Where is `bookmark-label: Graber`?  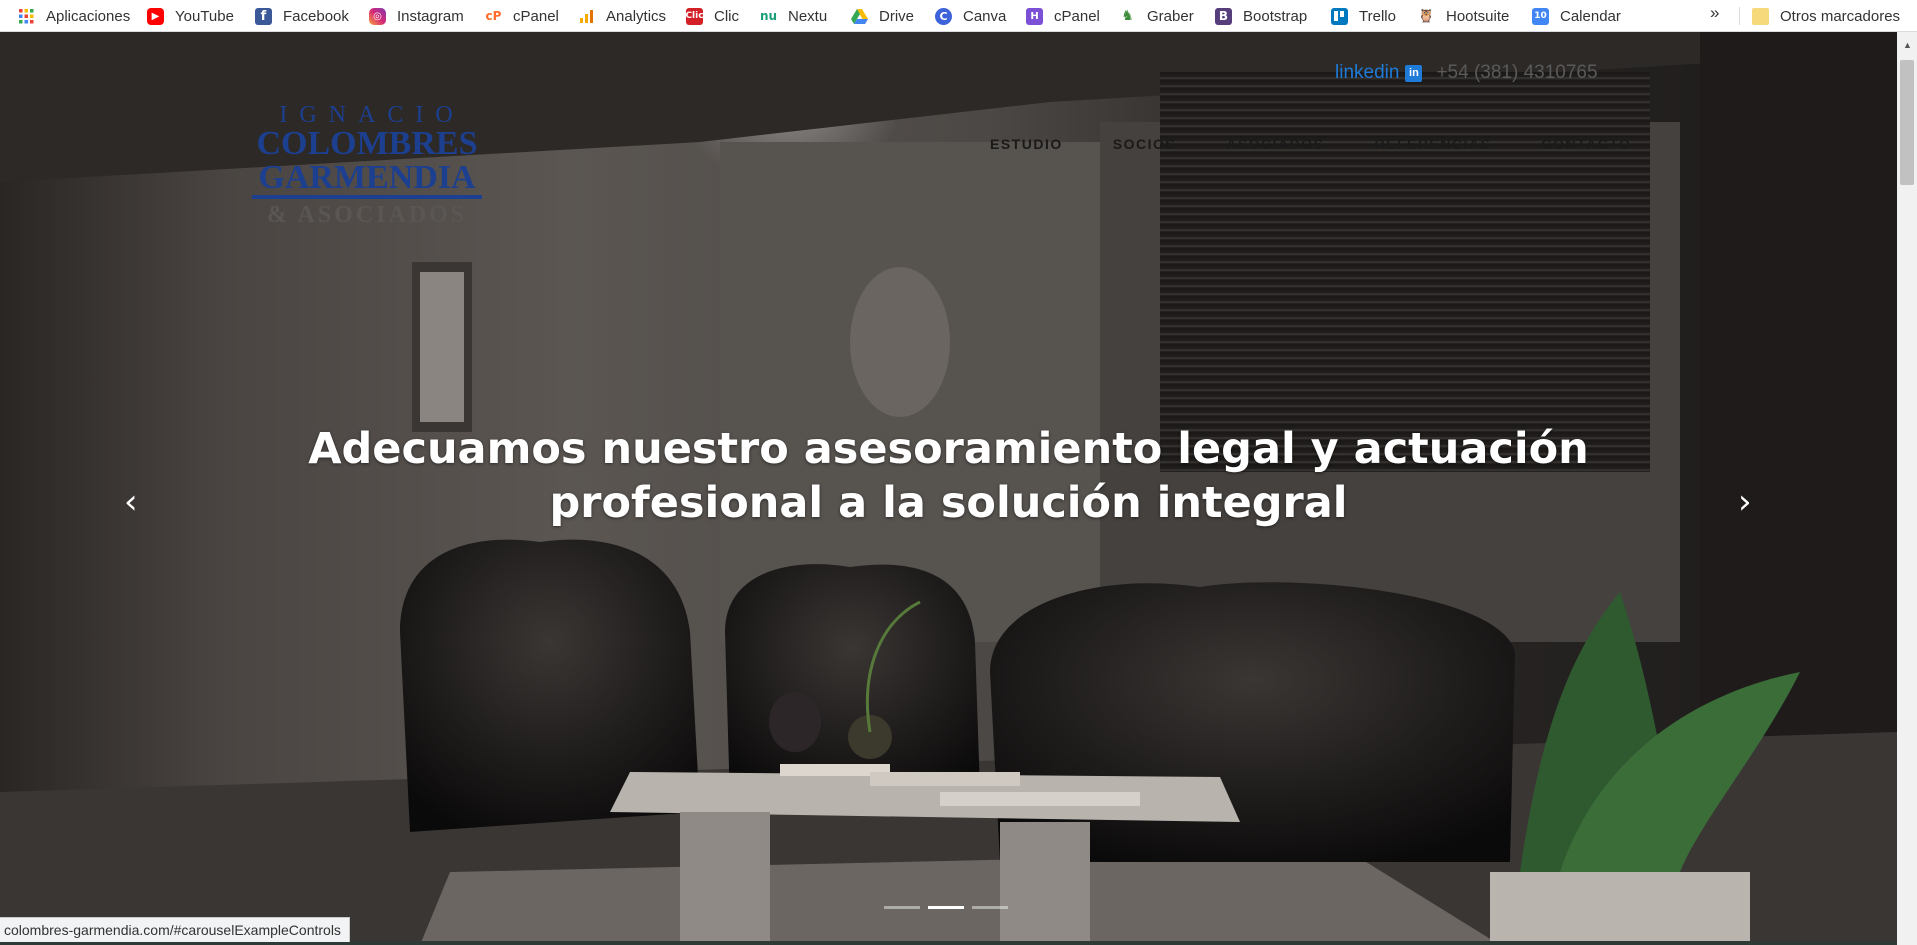
bookmark-label: Graber is located at coordinates (1170, 16).